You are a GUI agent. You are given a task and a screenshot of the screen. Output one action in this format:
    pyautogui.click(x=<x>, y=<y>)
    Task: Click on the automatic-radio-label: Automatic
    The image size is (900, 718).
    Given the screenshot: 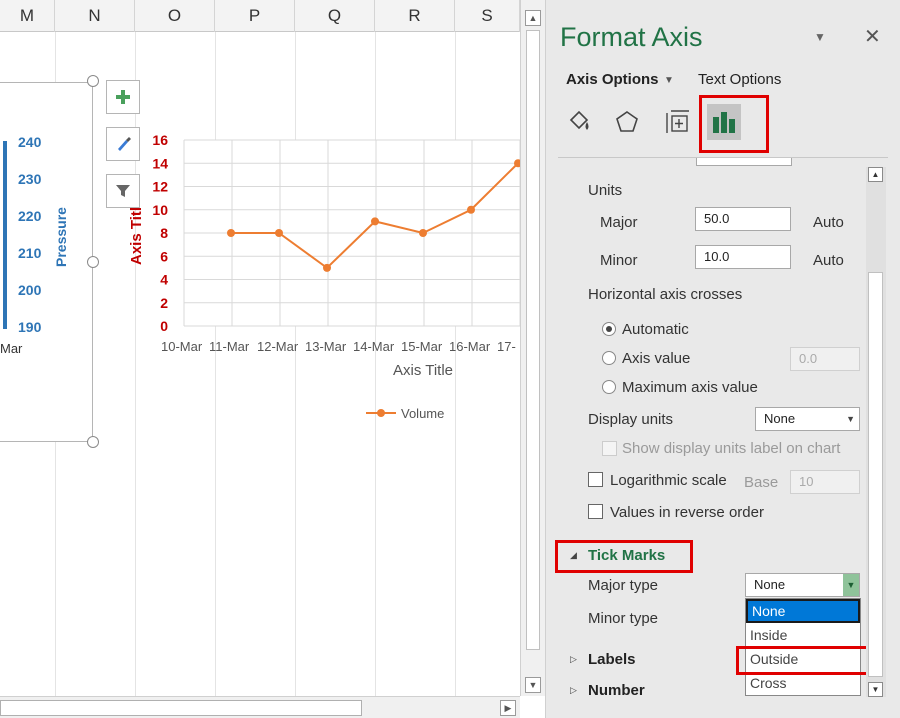 What is the action you would take?
    pyautogui.click(x=655, y=329)
    